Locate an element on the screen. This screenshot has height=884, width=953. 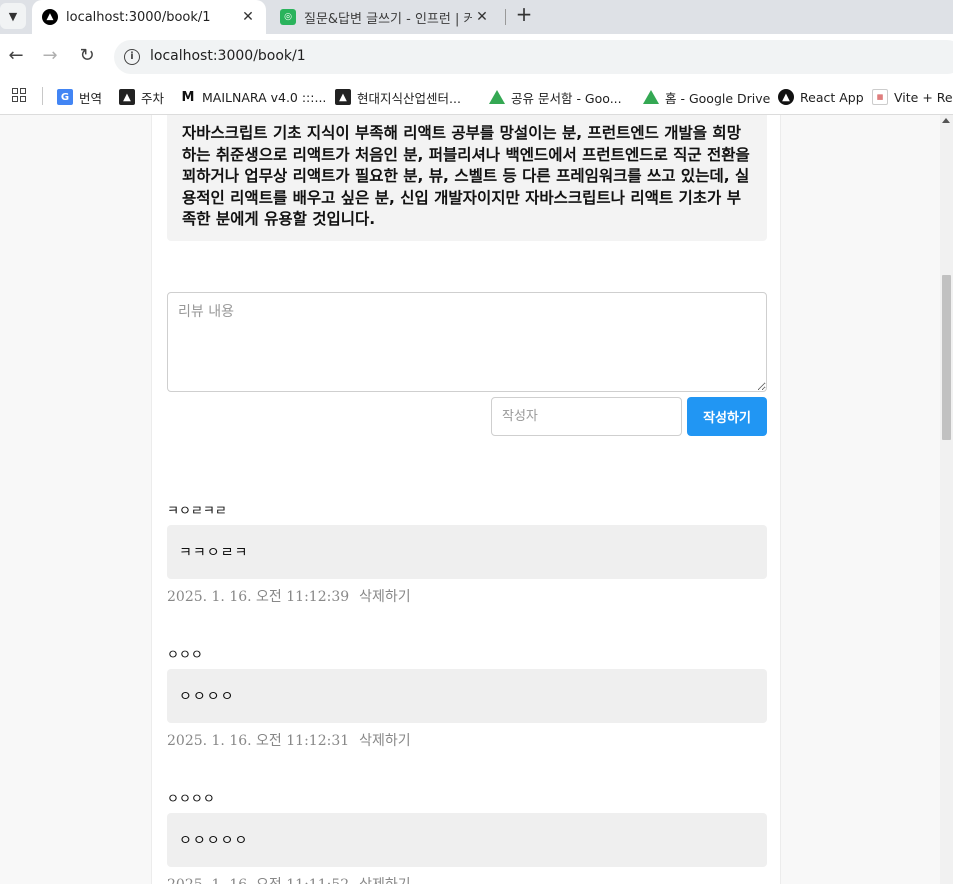
url-text: localhost:3000/book/1 is located at coordinates (228, 56).